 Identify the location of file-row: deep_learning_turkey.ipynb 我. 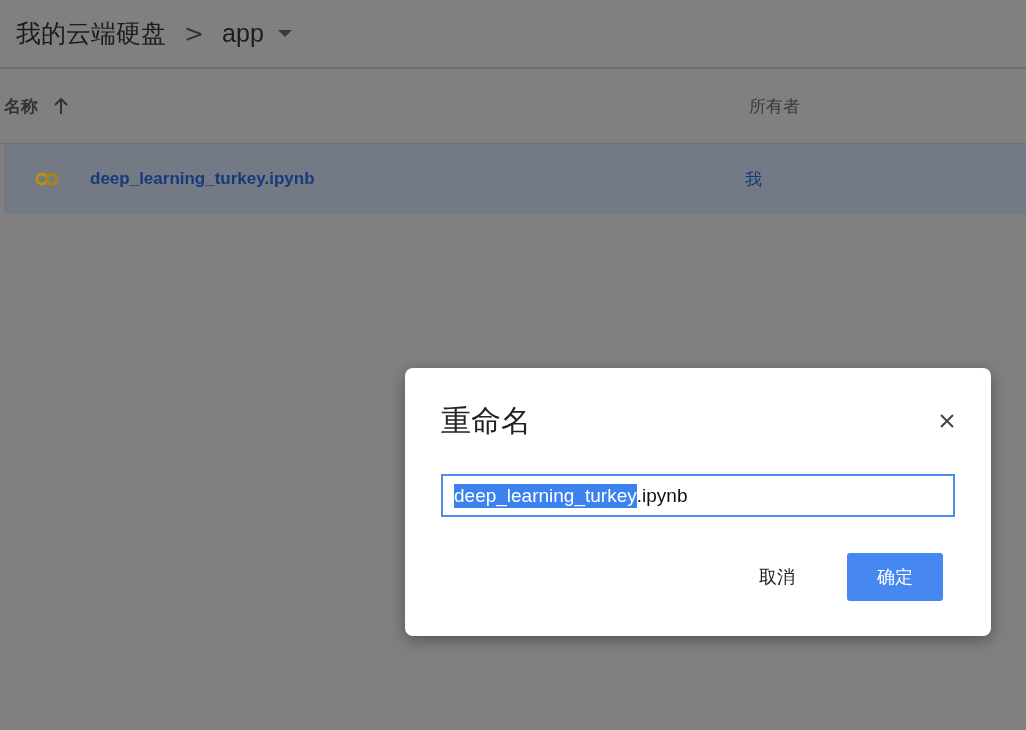
(515, 179).